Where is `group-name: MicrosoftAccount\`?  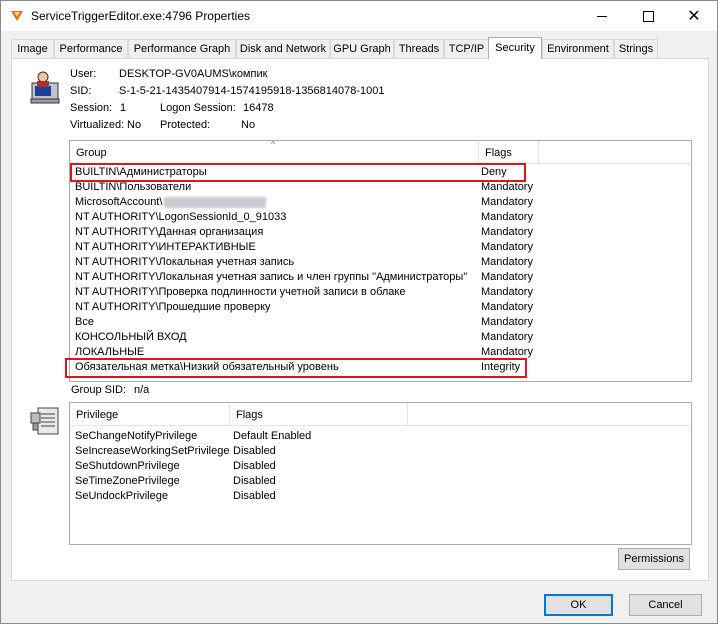 group-name: MicrosoftAccount\ is located at coordinates (171, 202).